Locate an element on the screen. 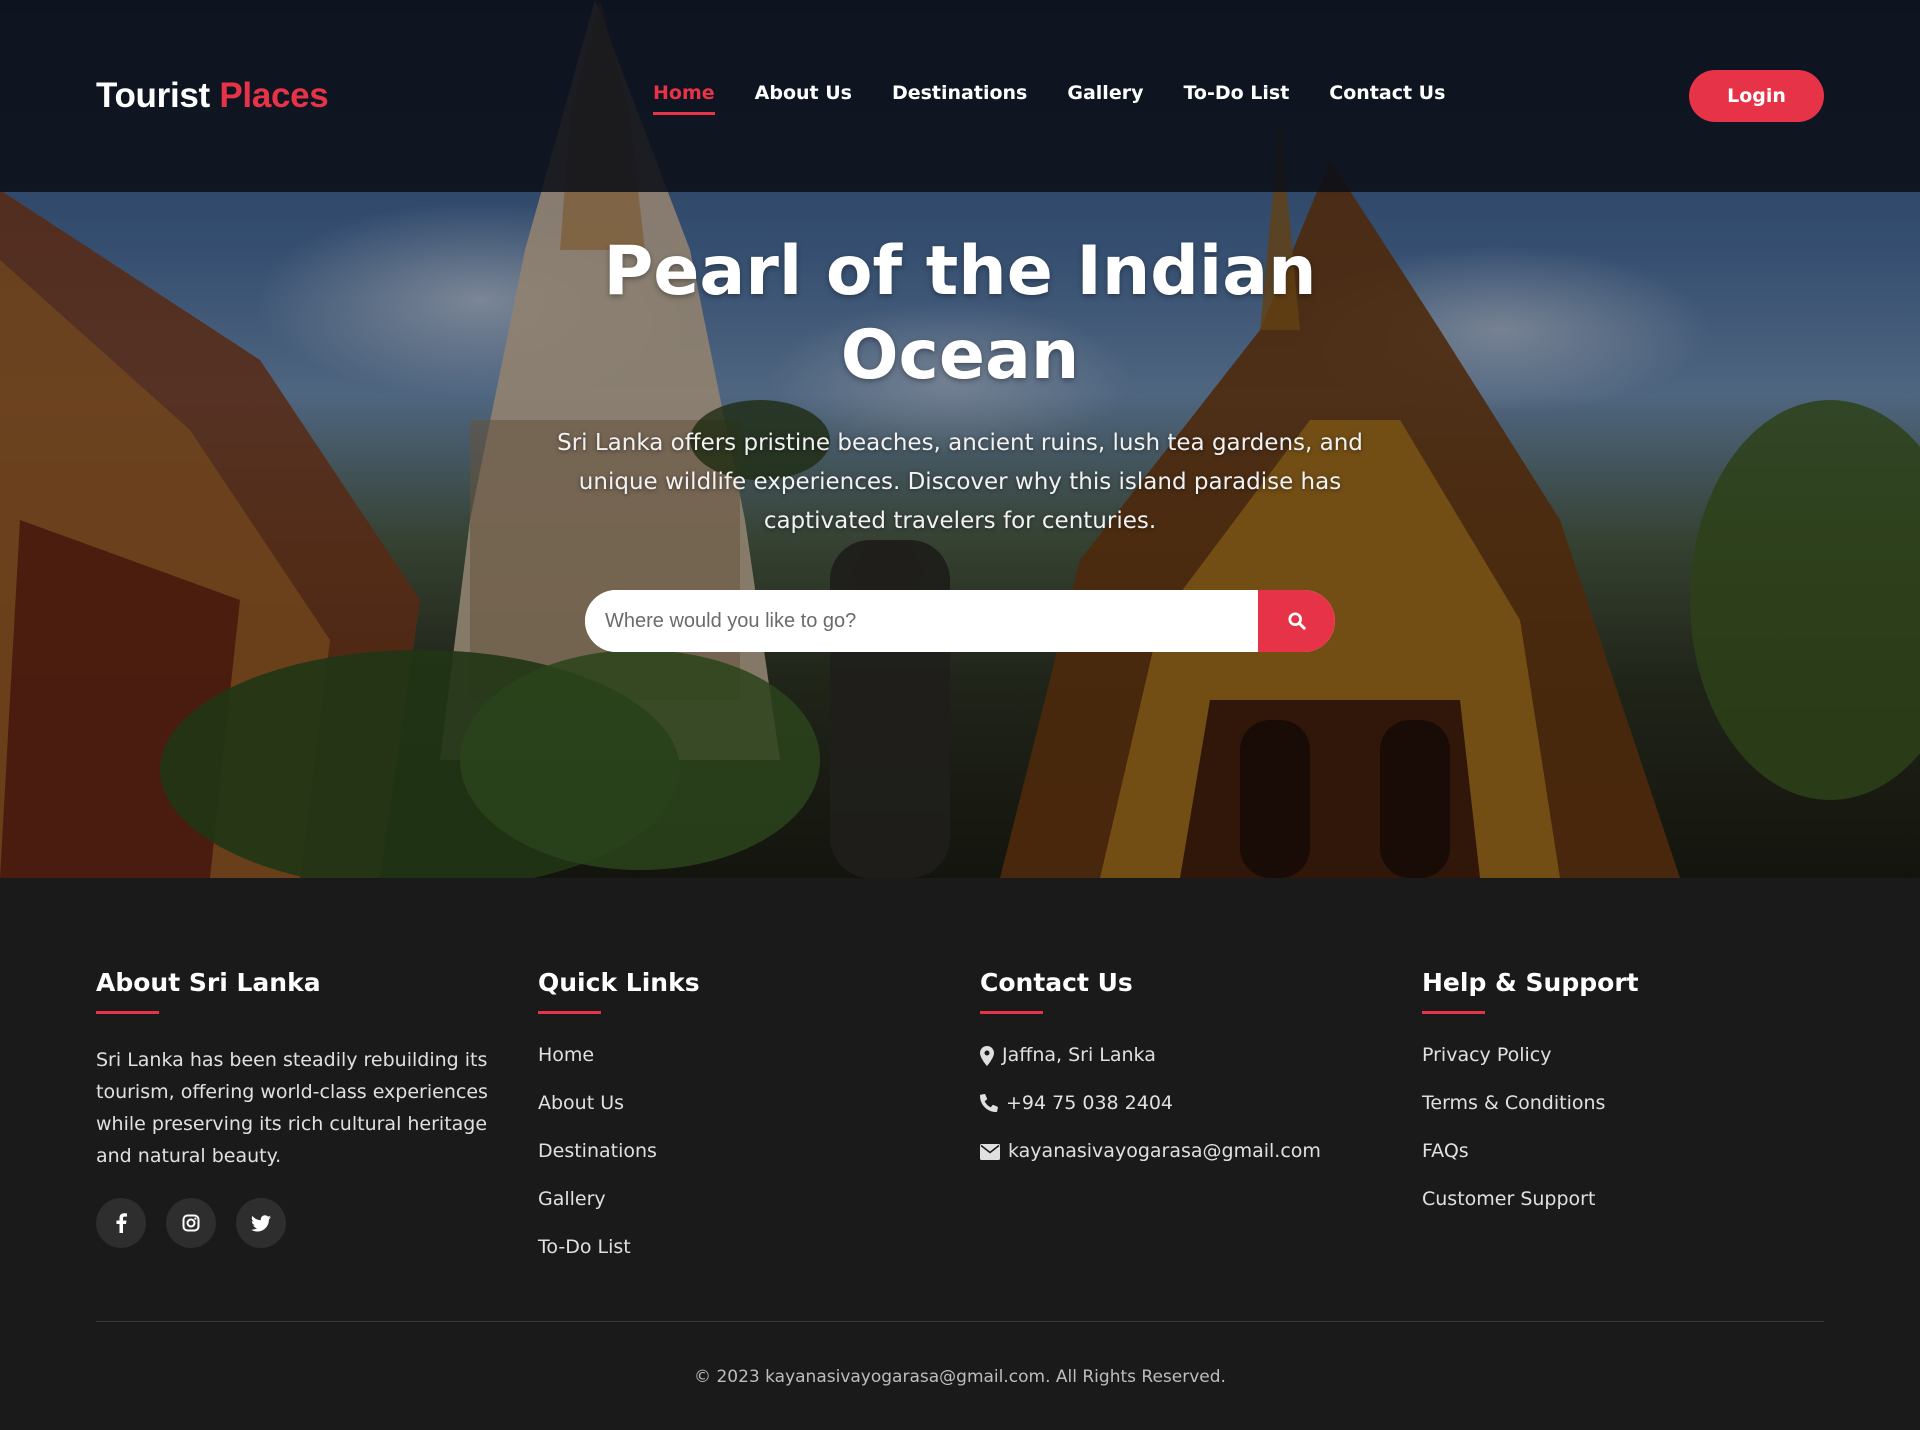 This screenshot has width=1920, height=1430. footer-link-terms-conditions: Terms & Conditions is located at coordinates (1627, 1116).